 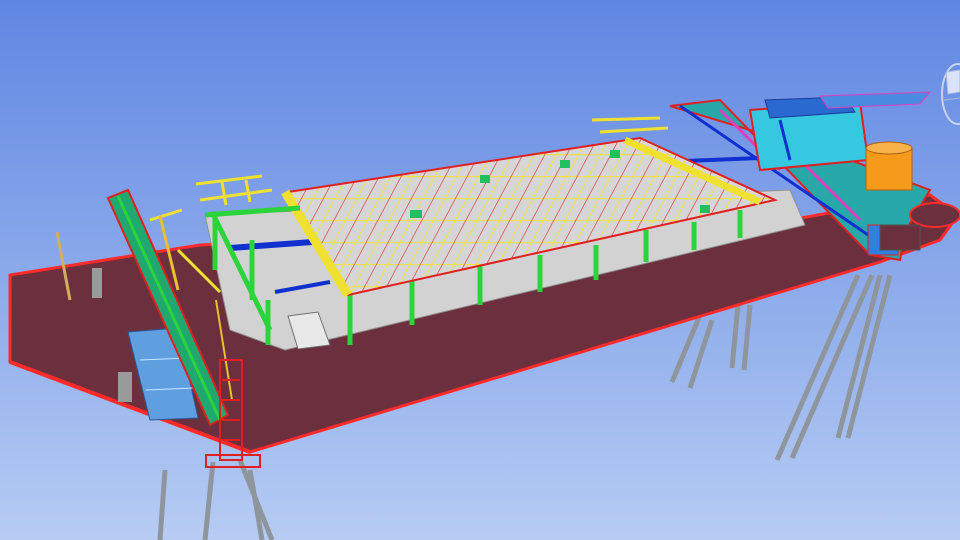 What do you see at coordinates (97, 283) in the screenshot?
I see `deck-equipment-block` at bounding box center [97, 283].